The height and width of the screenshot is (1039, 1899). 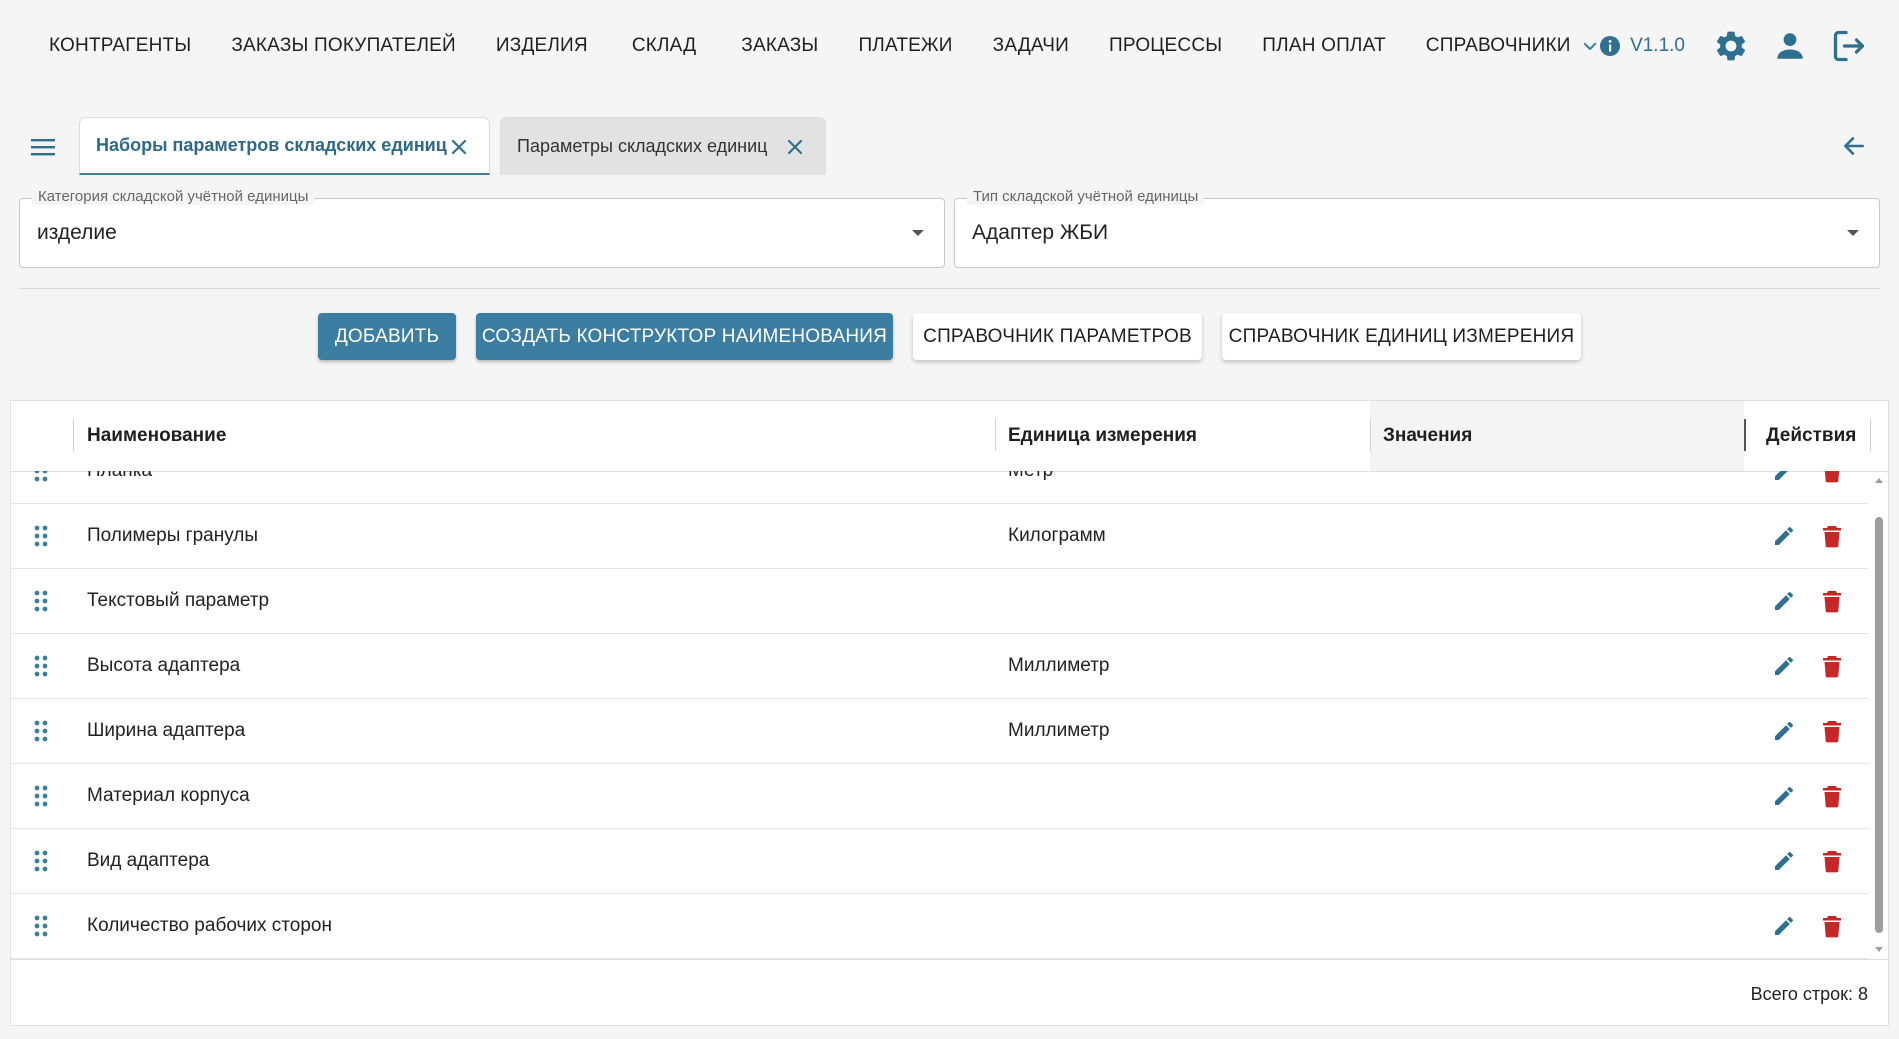 What do you see at coordinates (1057, 336) in the screenshot?
I see `parameters-reference-button: СПРАВОЧНИК ПАРАМЕТРОВ` at bounding box center [1057, 336].